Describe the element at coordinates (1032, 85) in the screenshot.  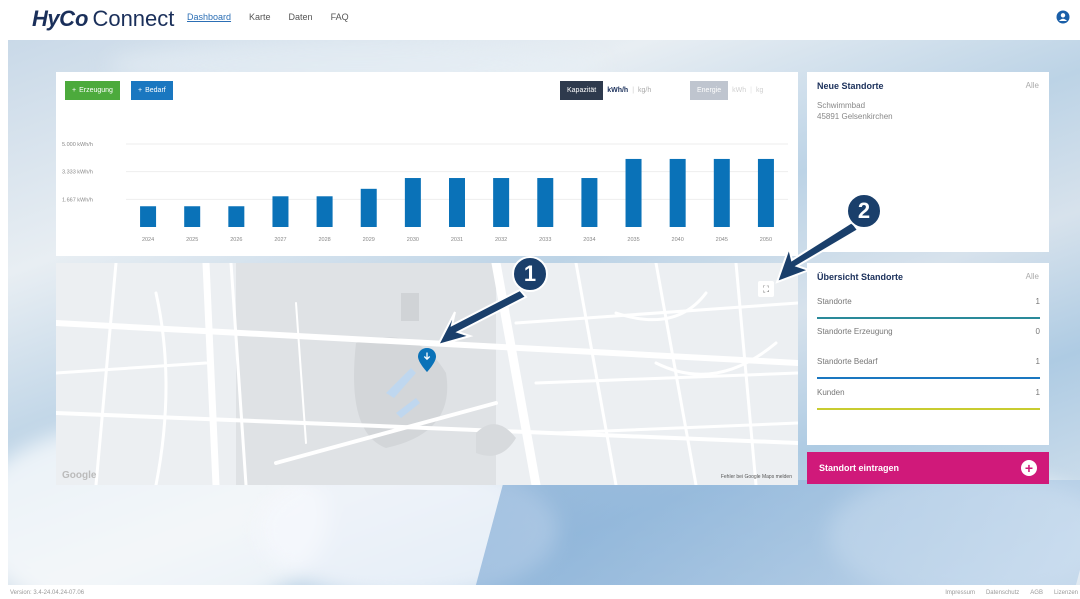
I see `new-locations-all-link: Alle` at that location.